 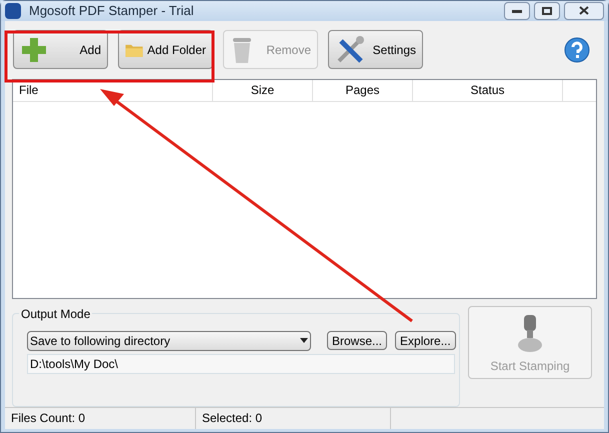 I want to click on stamp-icon, so click(x=530, y=332).